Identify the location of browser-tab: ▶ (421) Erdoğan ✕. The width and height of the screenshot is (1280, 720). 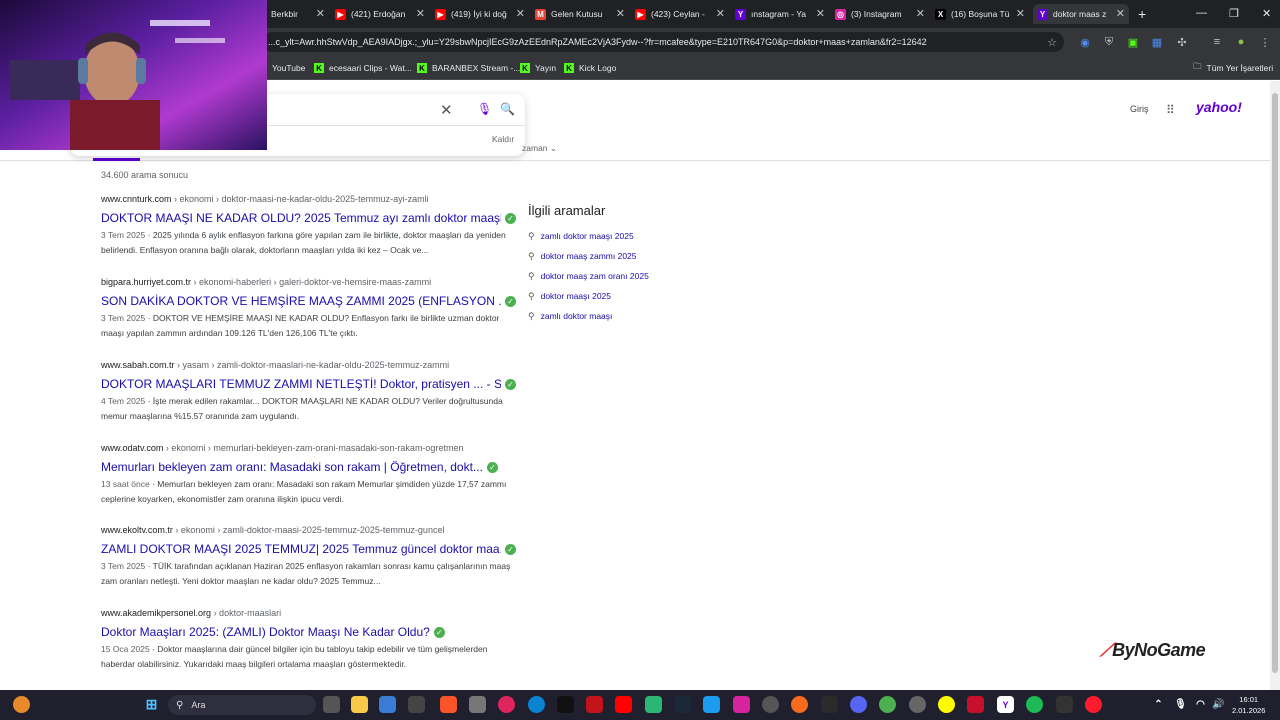
(380, 14).